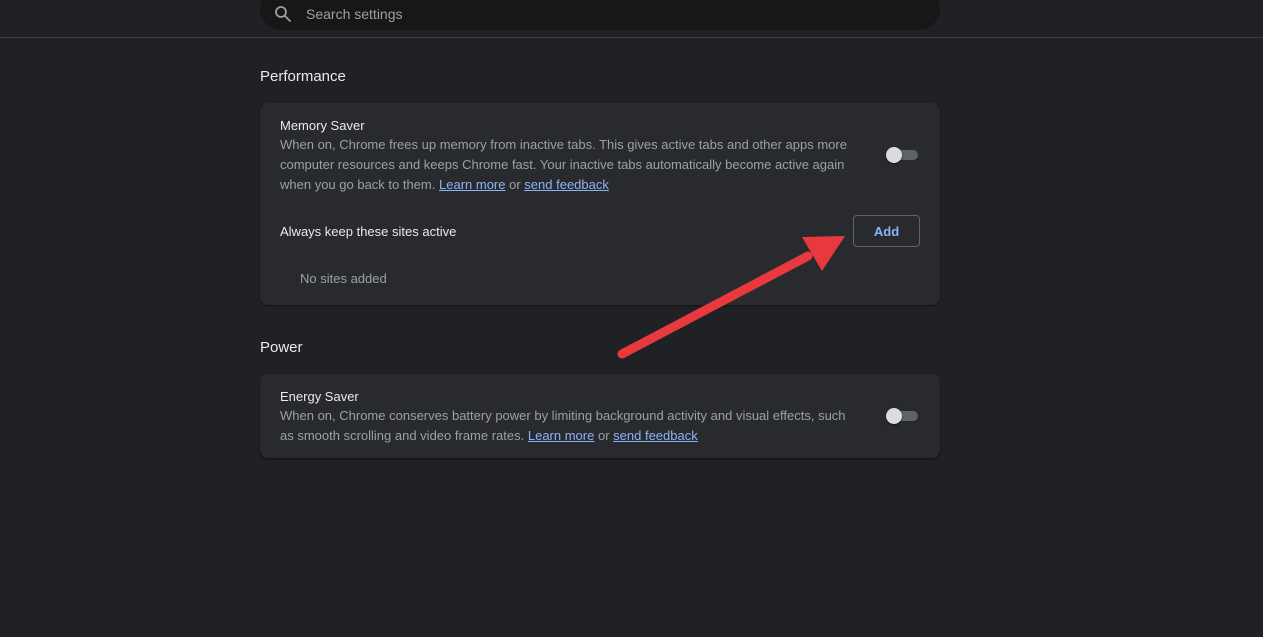 The image size is (1263, 637). I want to click on annotation-arrow, so click(731, 297).